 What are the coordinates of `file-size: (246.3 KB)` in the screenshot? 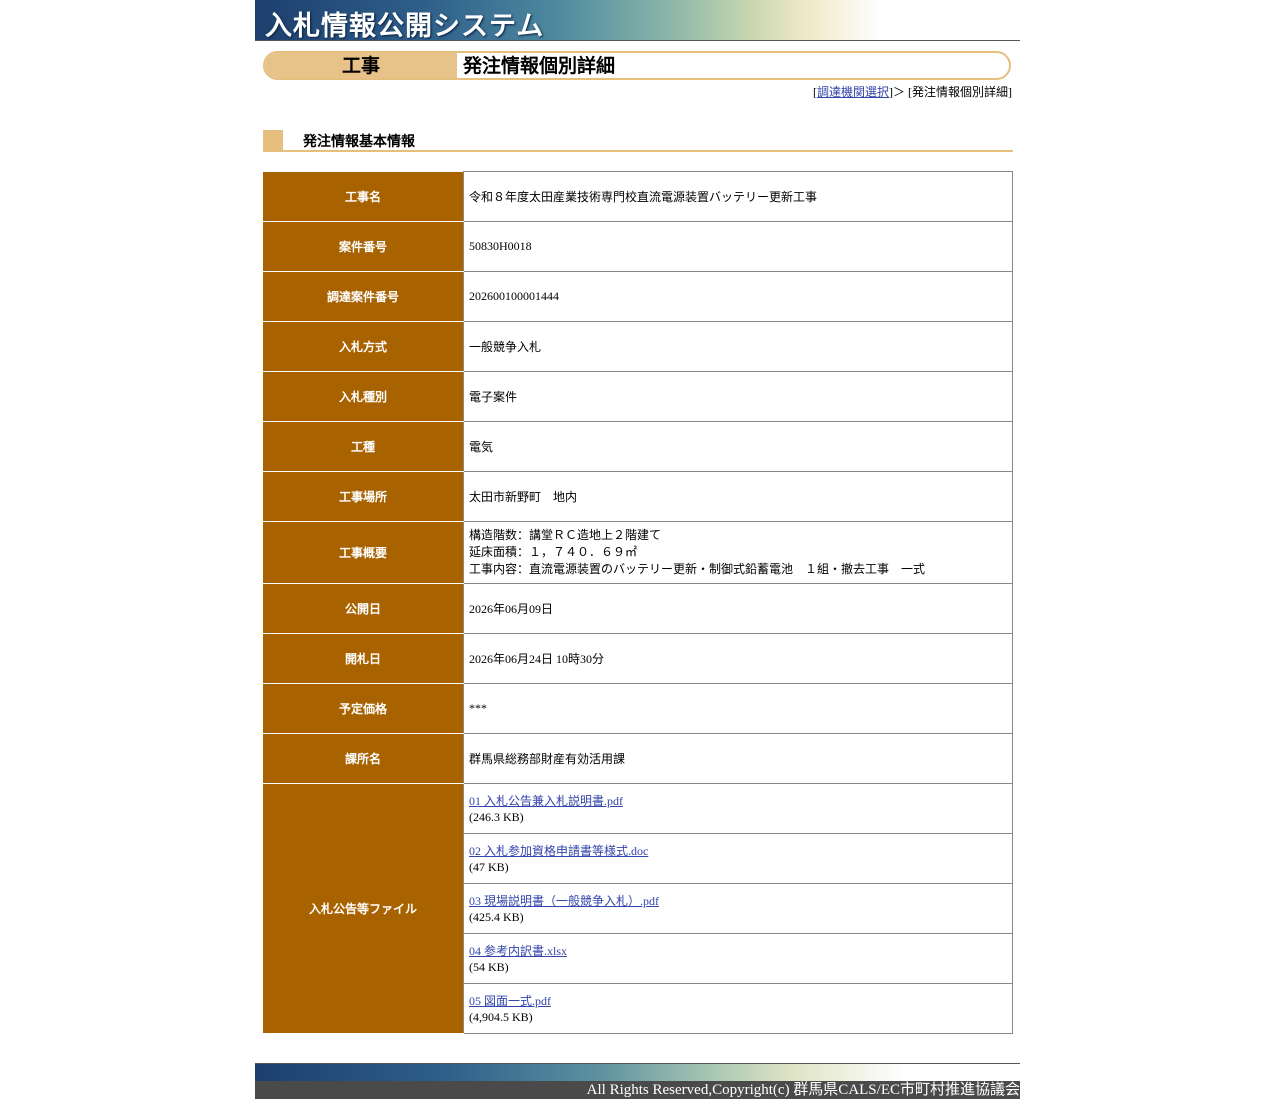 It's located at (496, 816).